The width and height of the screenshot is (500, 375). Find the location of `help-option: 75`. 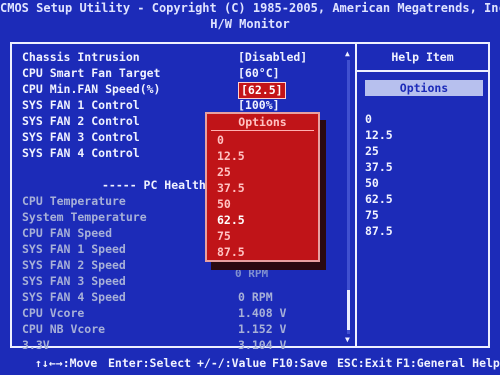

help-option: 75 is located at coordinates (372, 215).